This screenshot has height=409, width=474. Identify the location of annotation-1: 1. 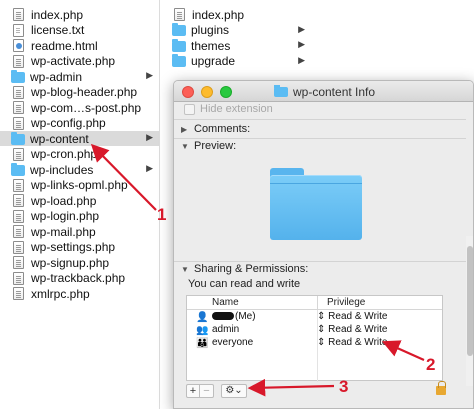
(162, 214).